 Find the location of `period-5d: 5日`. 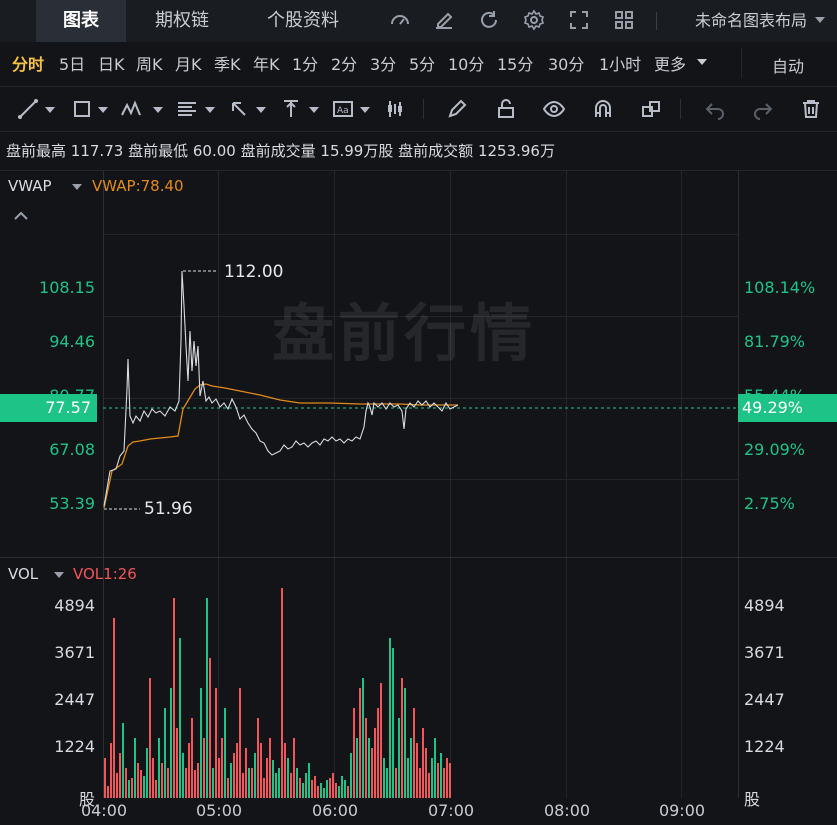

period-5d: 5日 is located at coordinates (72, 63).